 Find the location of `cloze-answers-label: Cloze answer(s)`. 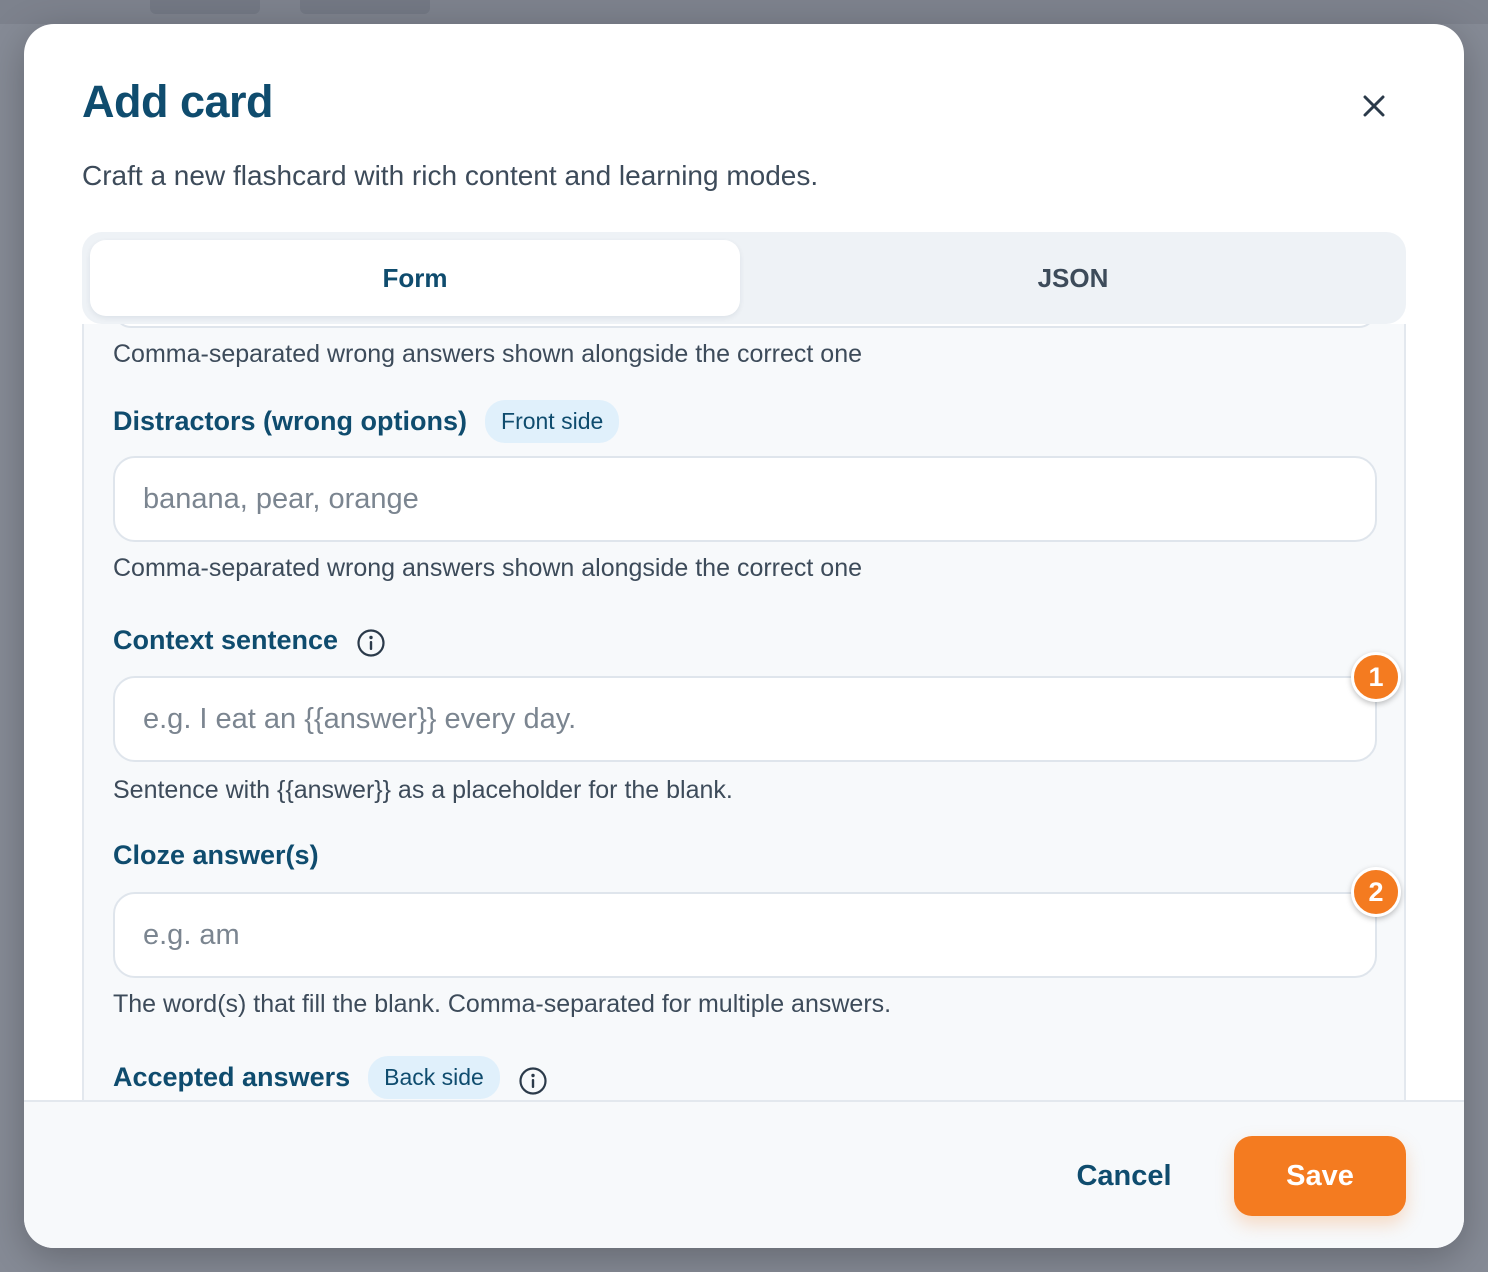

cloze-answers-label: Cloze answer(s) is located at coordinates (216, 855).